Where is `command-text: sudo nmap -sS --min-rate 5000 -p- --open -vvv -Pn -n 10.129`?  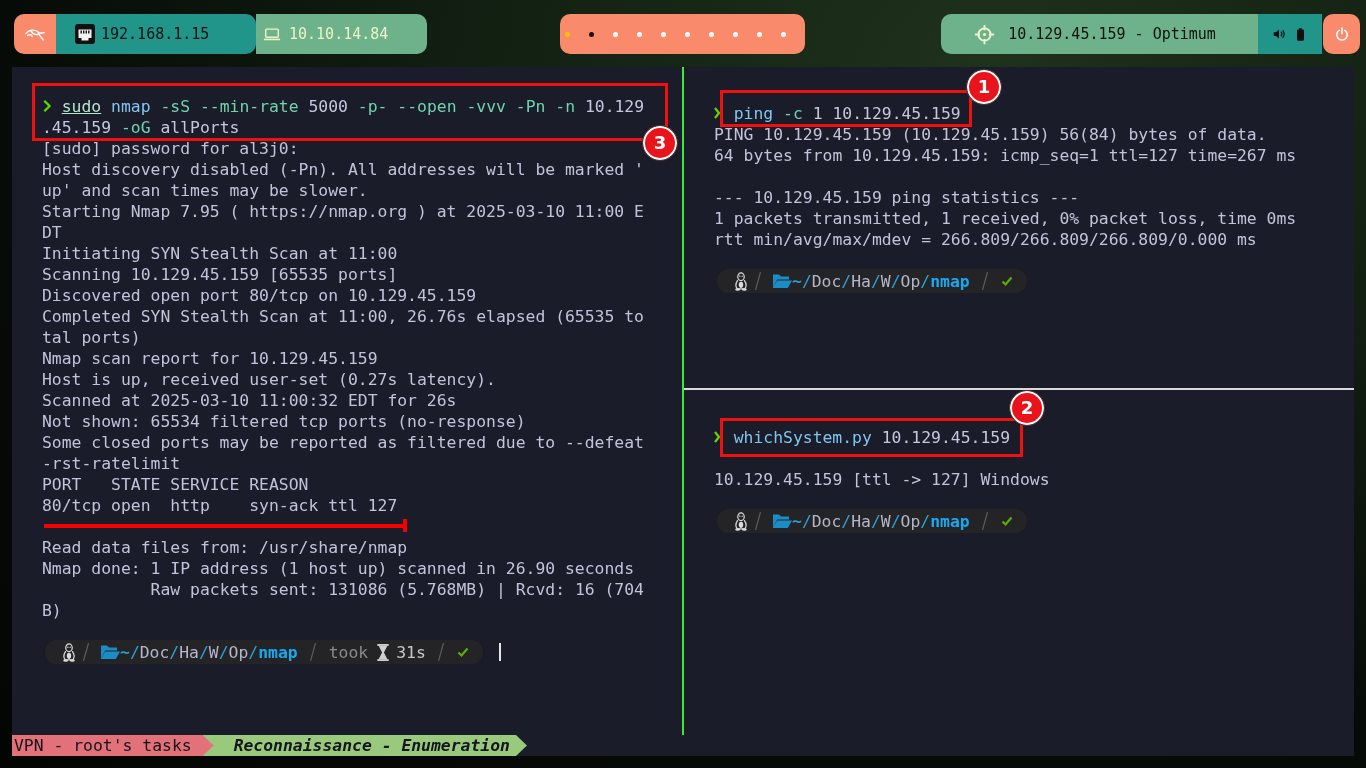 command-text: sudo nmap -sS --min-rate 5000 -p- --open -vvv -Pn -n 10.129 is located at coordinates (353, 106).